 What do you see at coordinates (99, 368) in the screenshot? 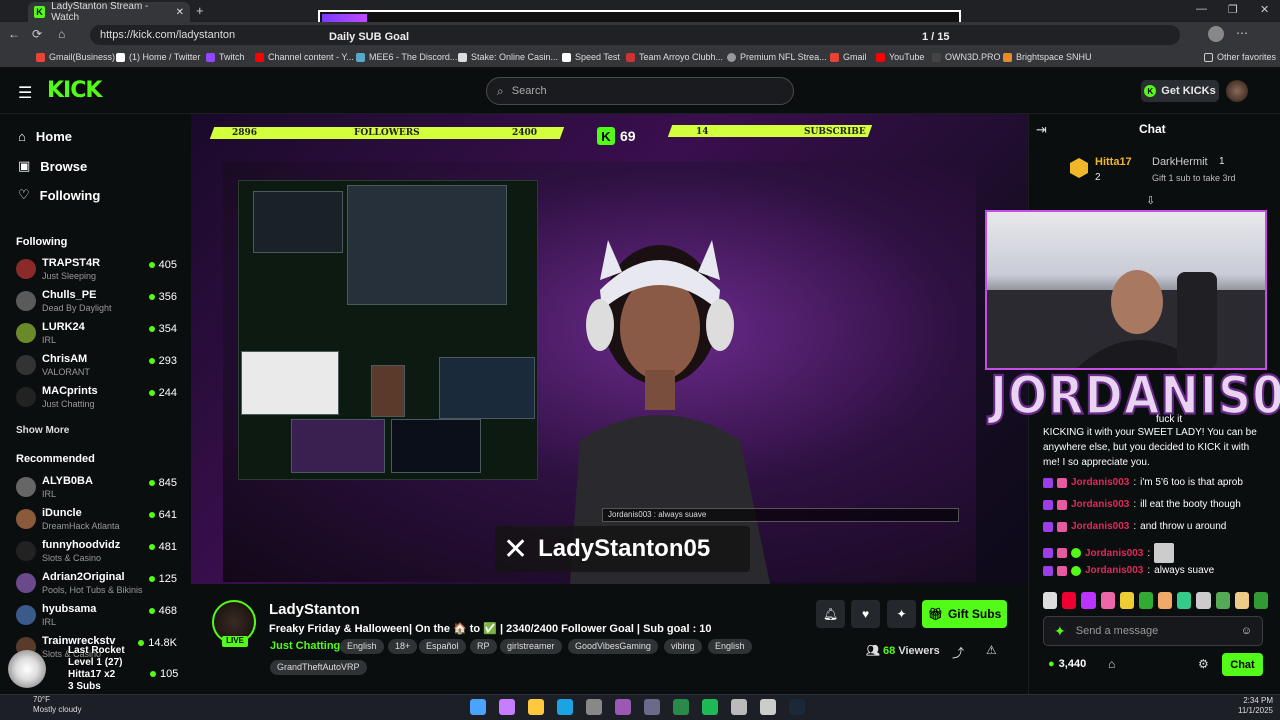
I see `sidebar-channel: ChrisAM VALORANT 293` at bounding box center [99, 368].